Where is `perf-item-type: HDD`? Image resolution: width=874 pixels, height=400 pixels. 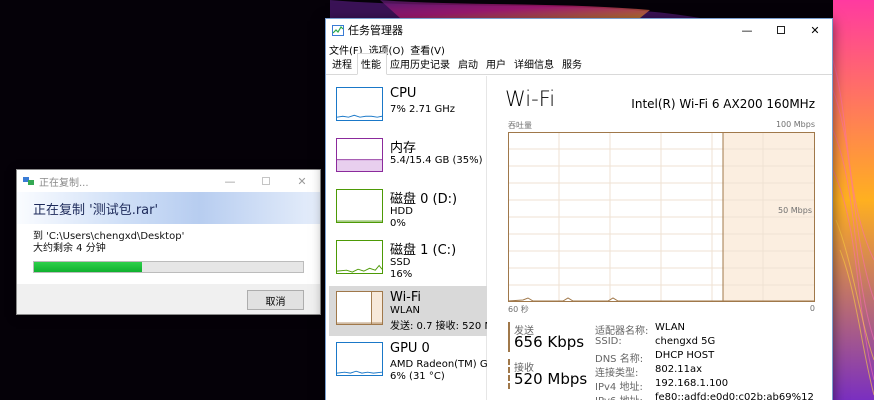
perf-item-type: HDD is located at coordinates (401, 211).